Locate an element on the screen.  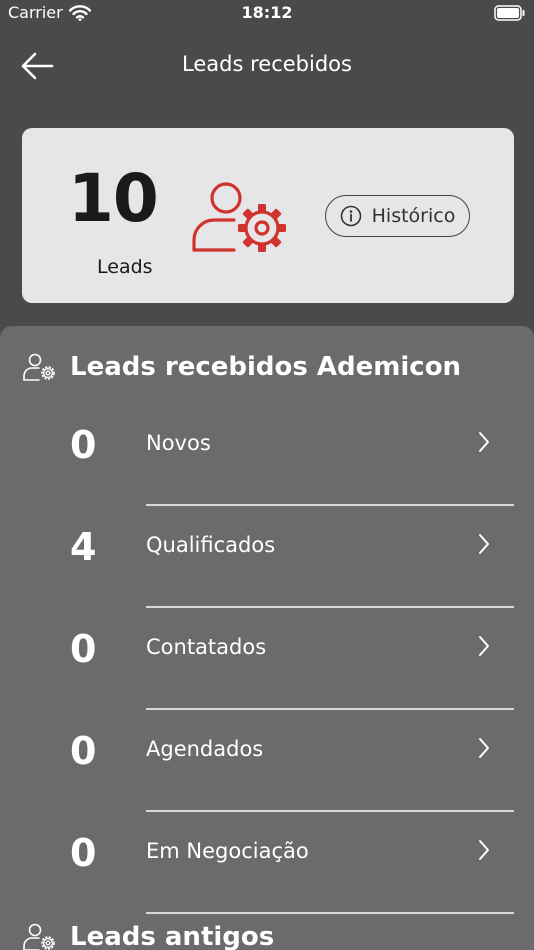
status-label: Em Negociação is located at coordinates (227, 851).